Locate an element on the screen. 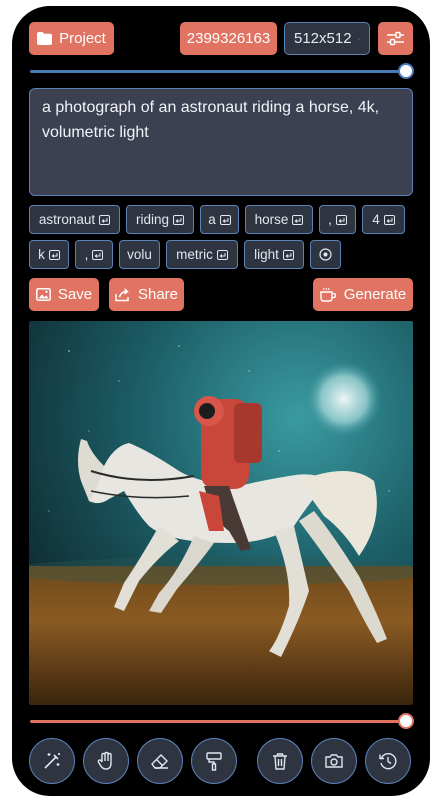  hand-icon is located at coordinates (104, 760).